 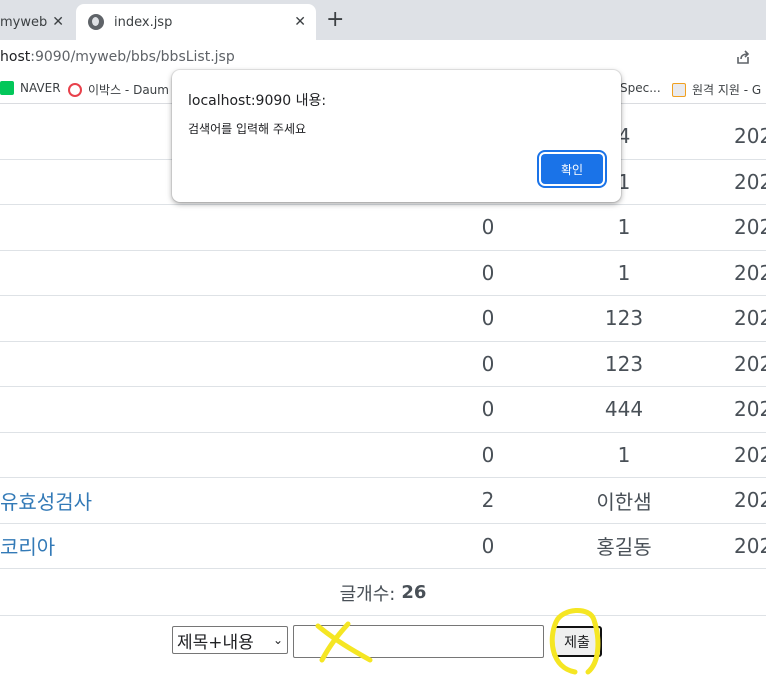 What do you see at coordinates (196, 22) in the screenshot?
I see `tab-index: index.jsp ✕` at bounding box center [196, 22].